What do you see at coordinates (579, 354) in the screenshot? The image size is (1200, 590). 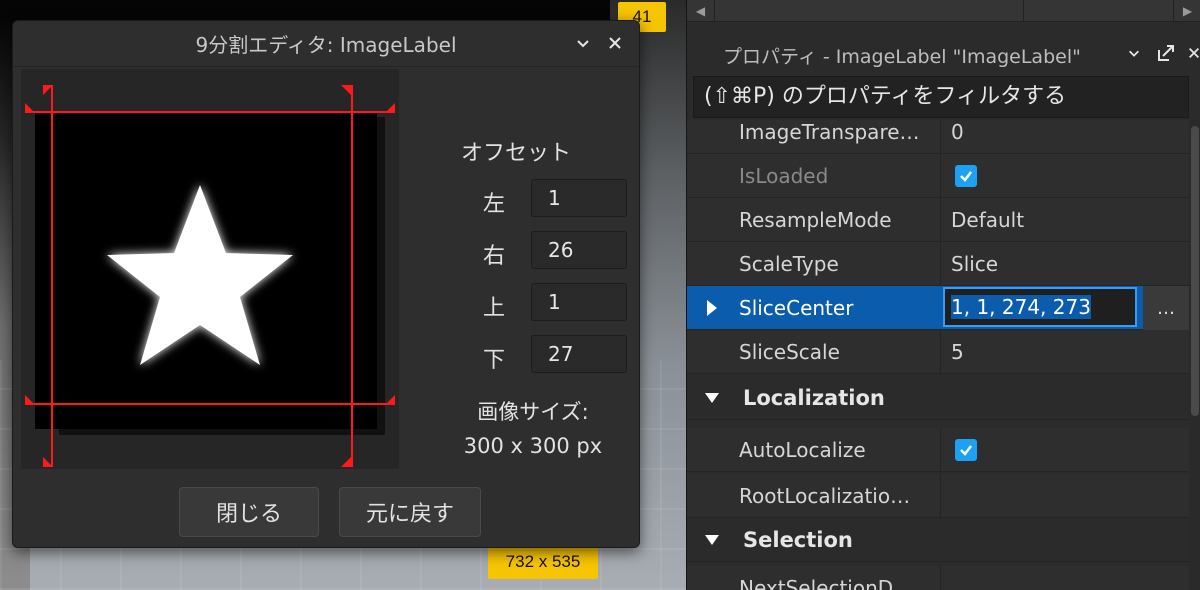 I see `offset-bottom-input: 27` at bounding box center [579, 354].